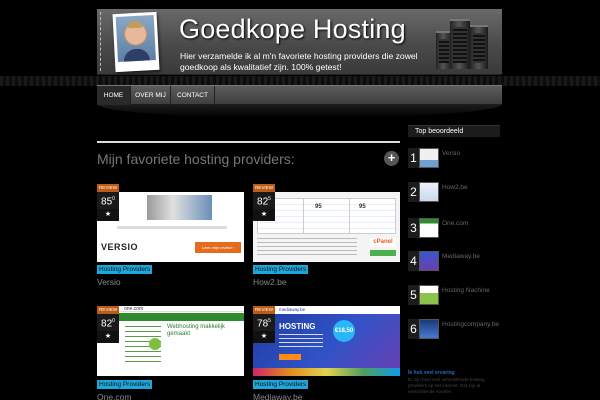 Image resolution: width=600 pixels, height=400 pixels. I want to click on review-score: 820, so click(108, 323).